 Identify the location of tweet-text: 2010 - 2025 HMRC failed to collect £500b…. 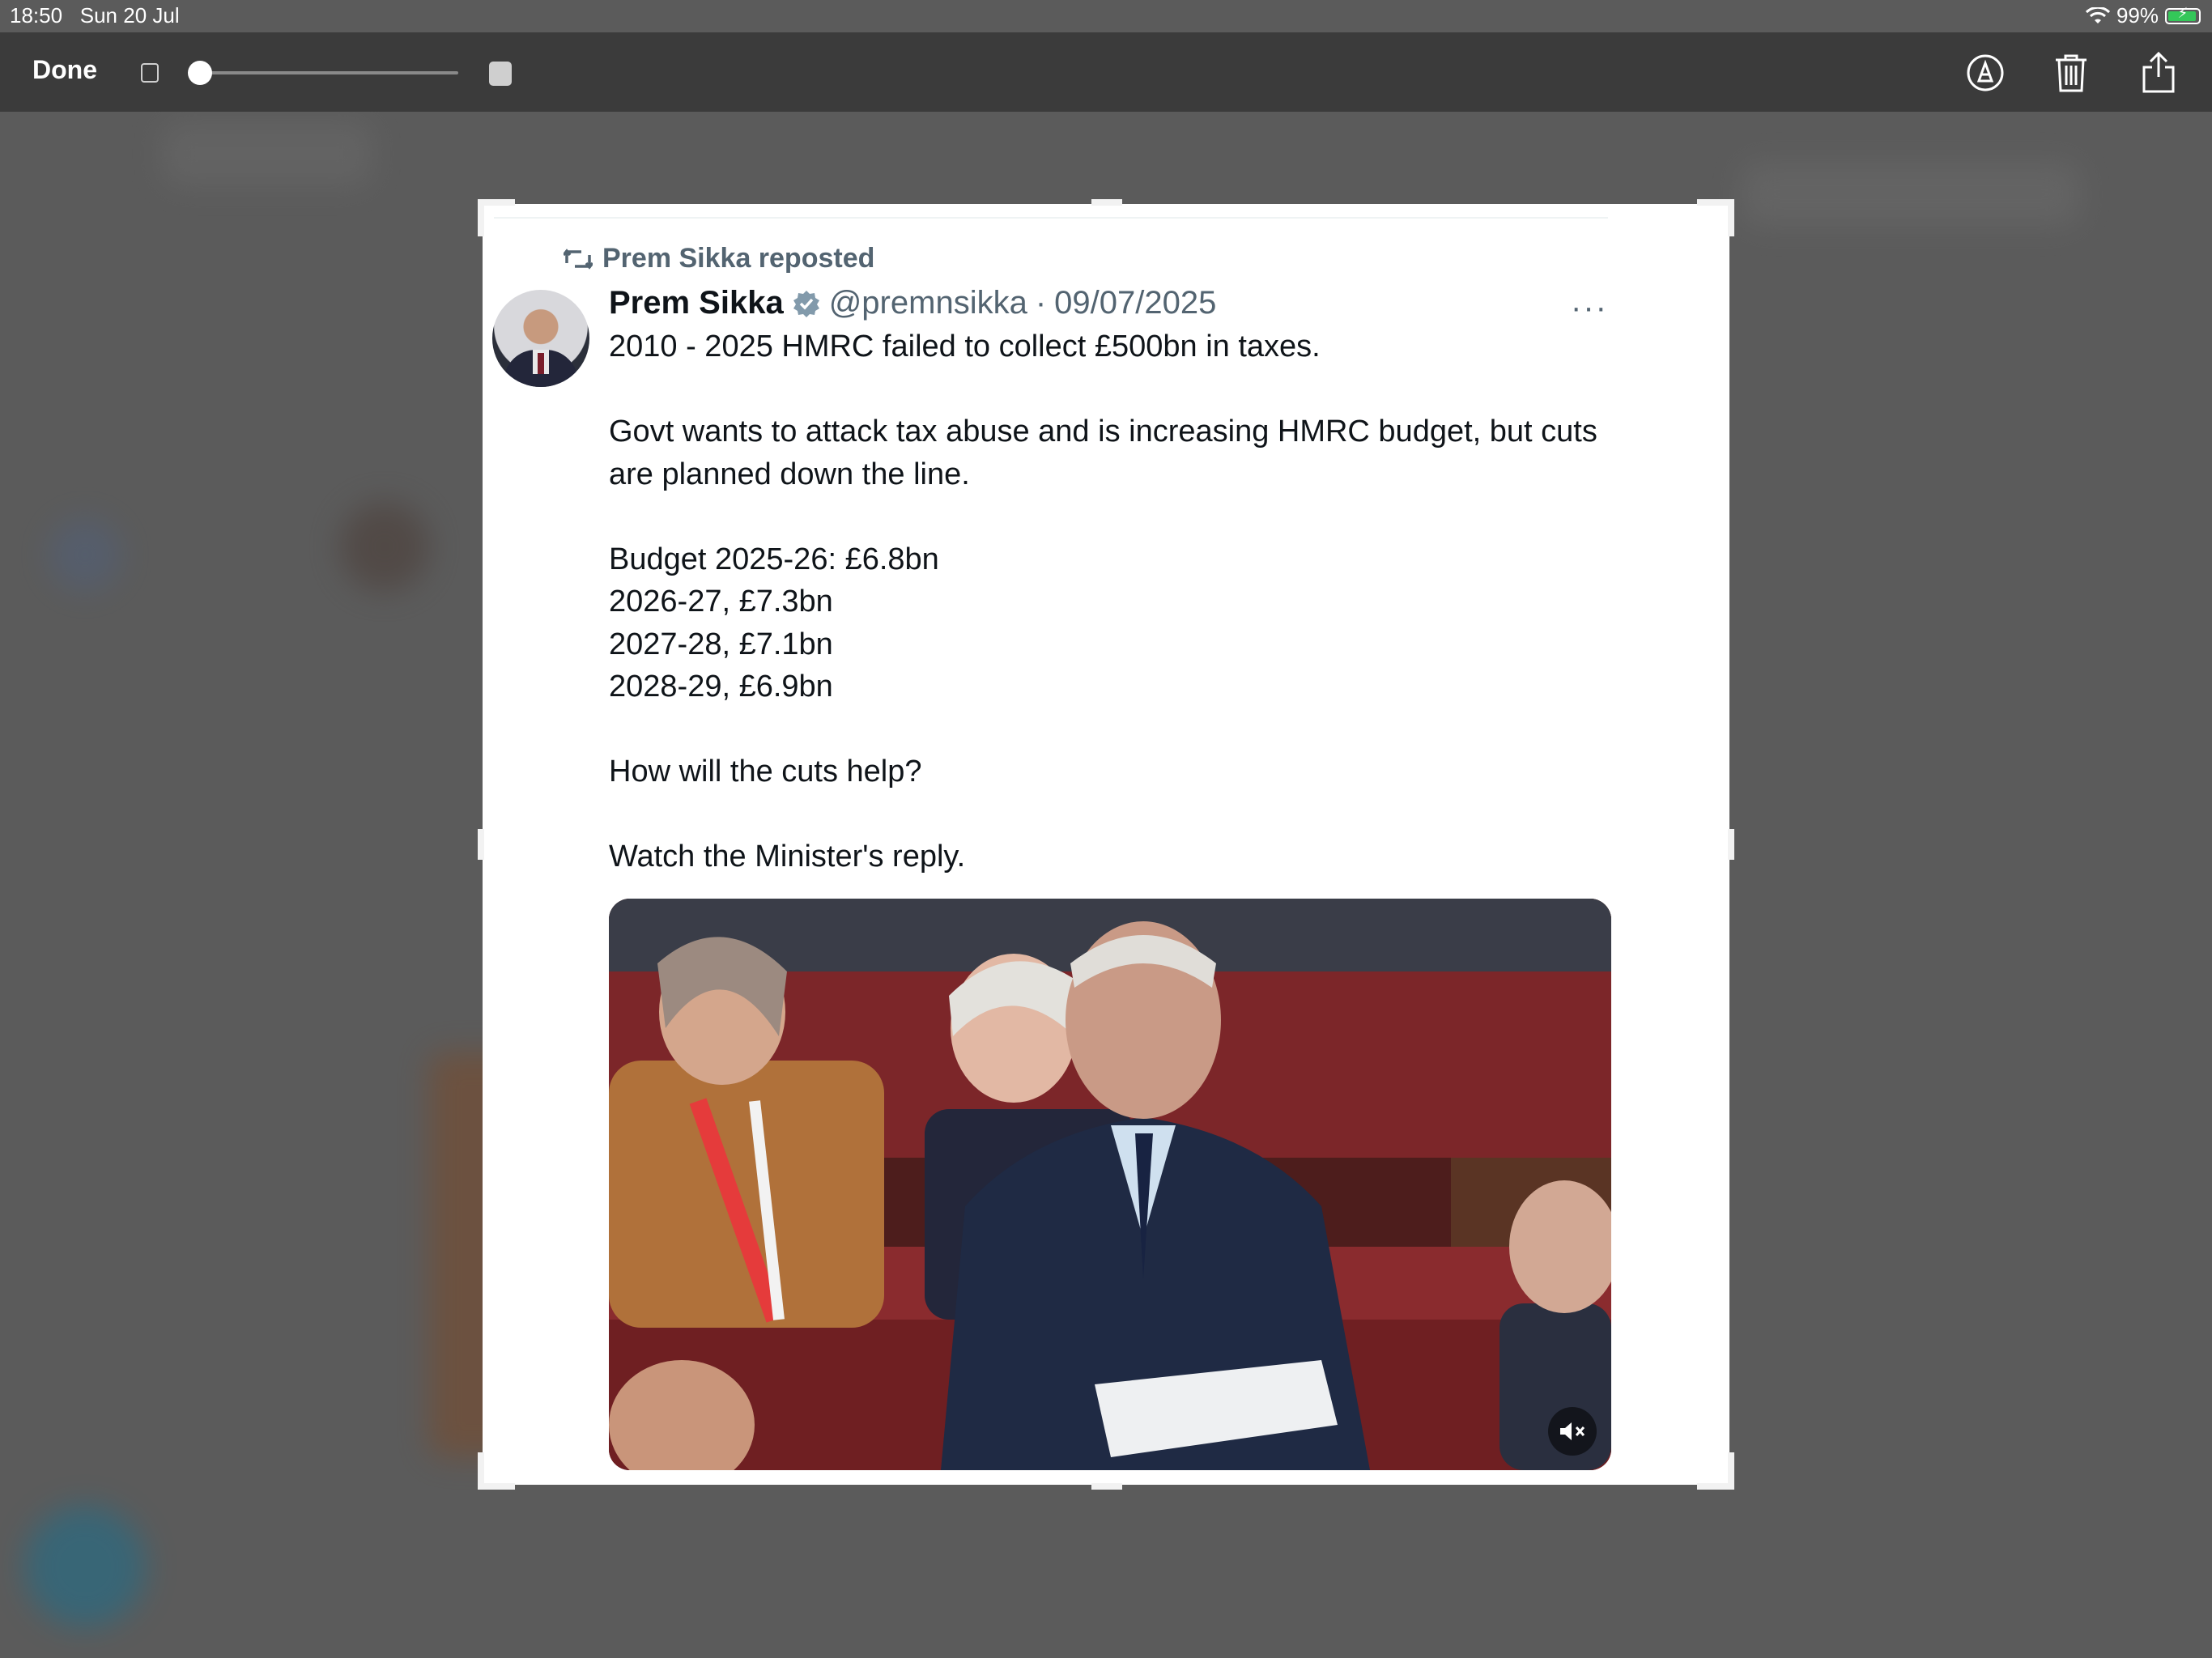
(1103, 601).